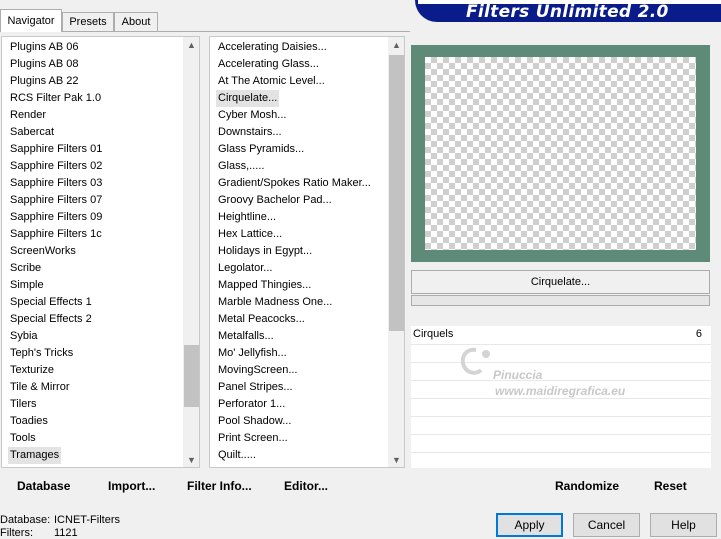  Describe the element at coordinates (56, 149) in the screenshot. I see `category-list-item: Sapphire Filters 01` at that location.